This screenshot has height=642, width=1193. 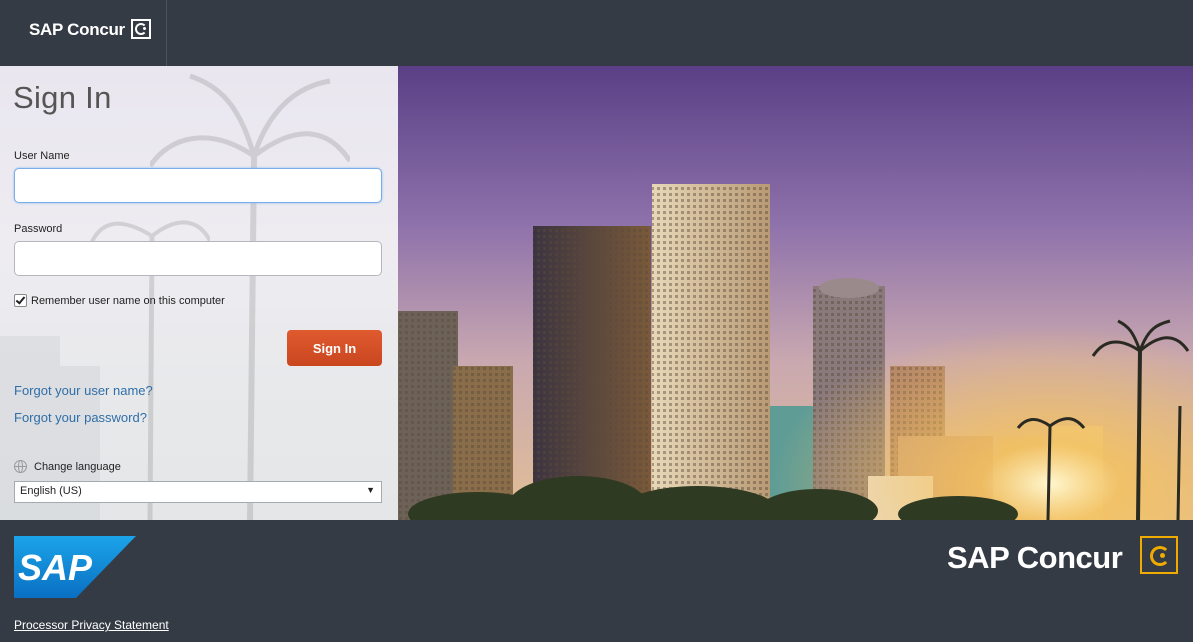 What do you see at coordinates (38, 229) in the screenshot?
I see `password-label: Password` at bounding box center [38, 229].